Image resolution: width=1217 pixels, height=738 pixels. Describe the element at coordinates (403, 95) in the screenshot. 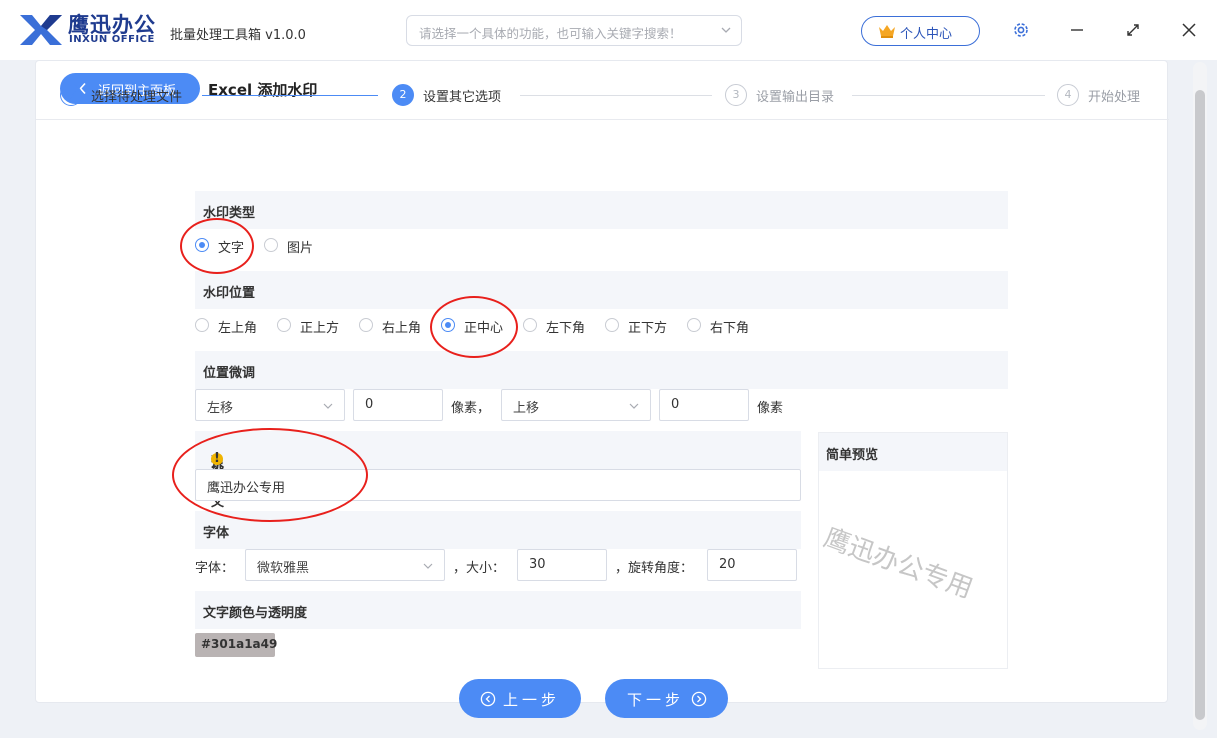

I see `step-number: 2` at that location.